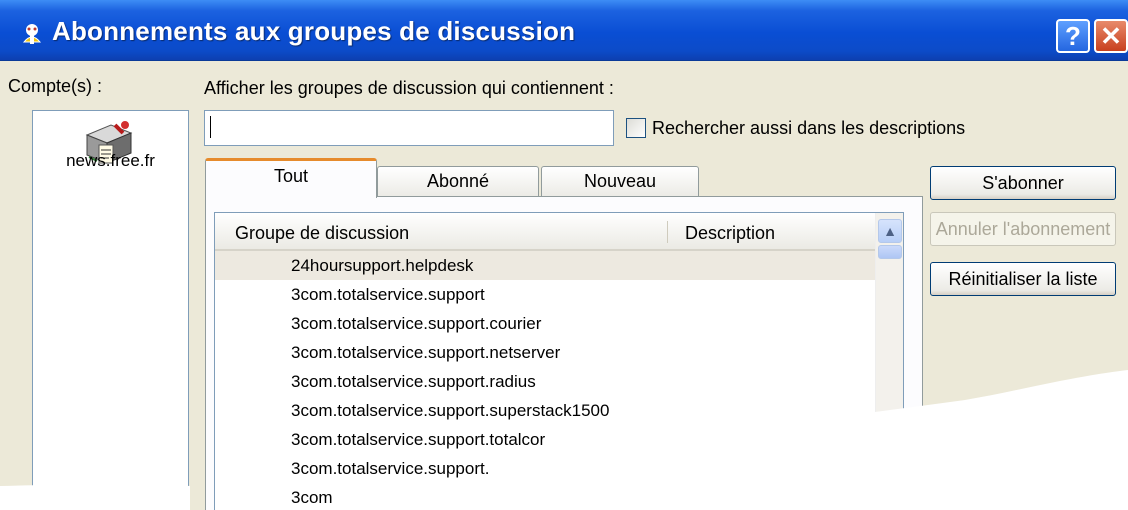  Describe the element at coordinates (808, 128) in the screenshot. I see `search-descriptions-label: Rechercher aussi dans les descriptions` at that location.